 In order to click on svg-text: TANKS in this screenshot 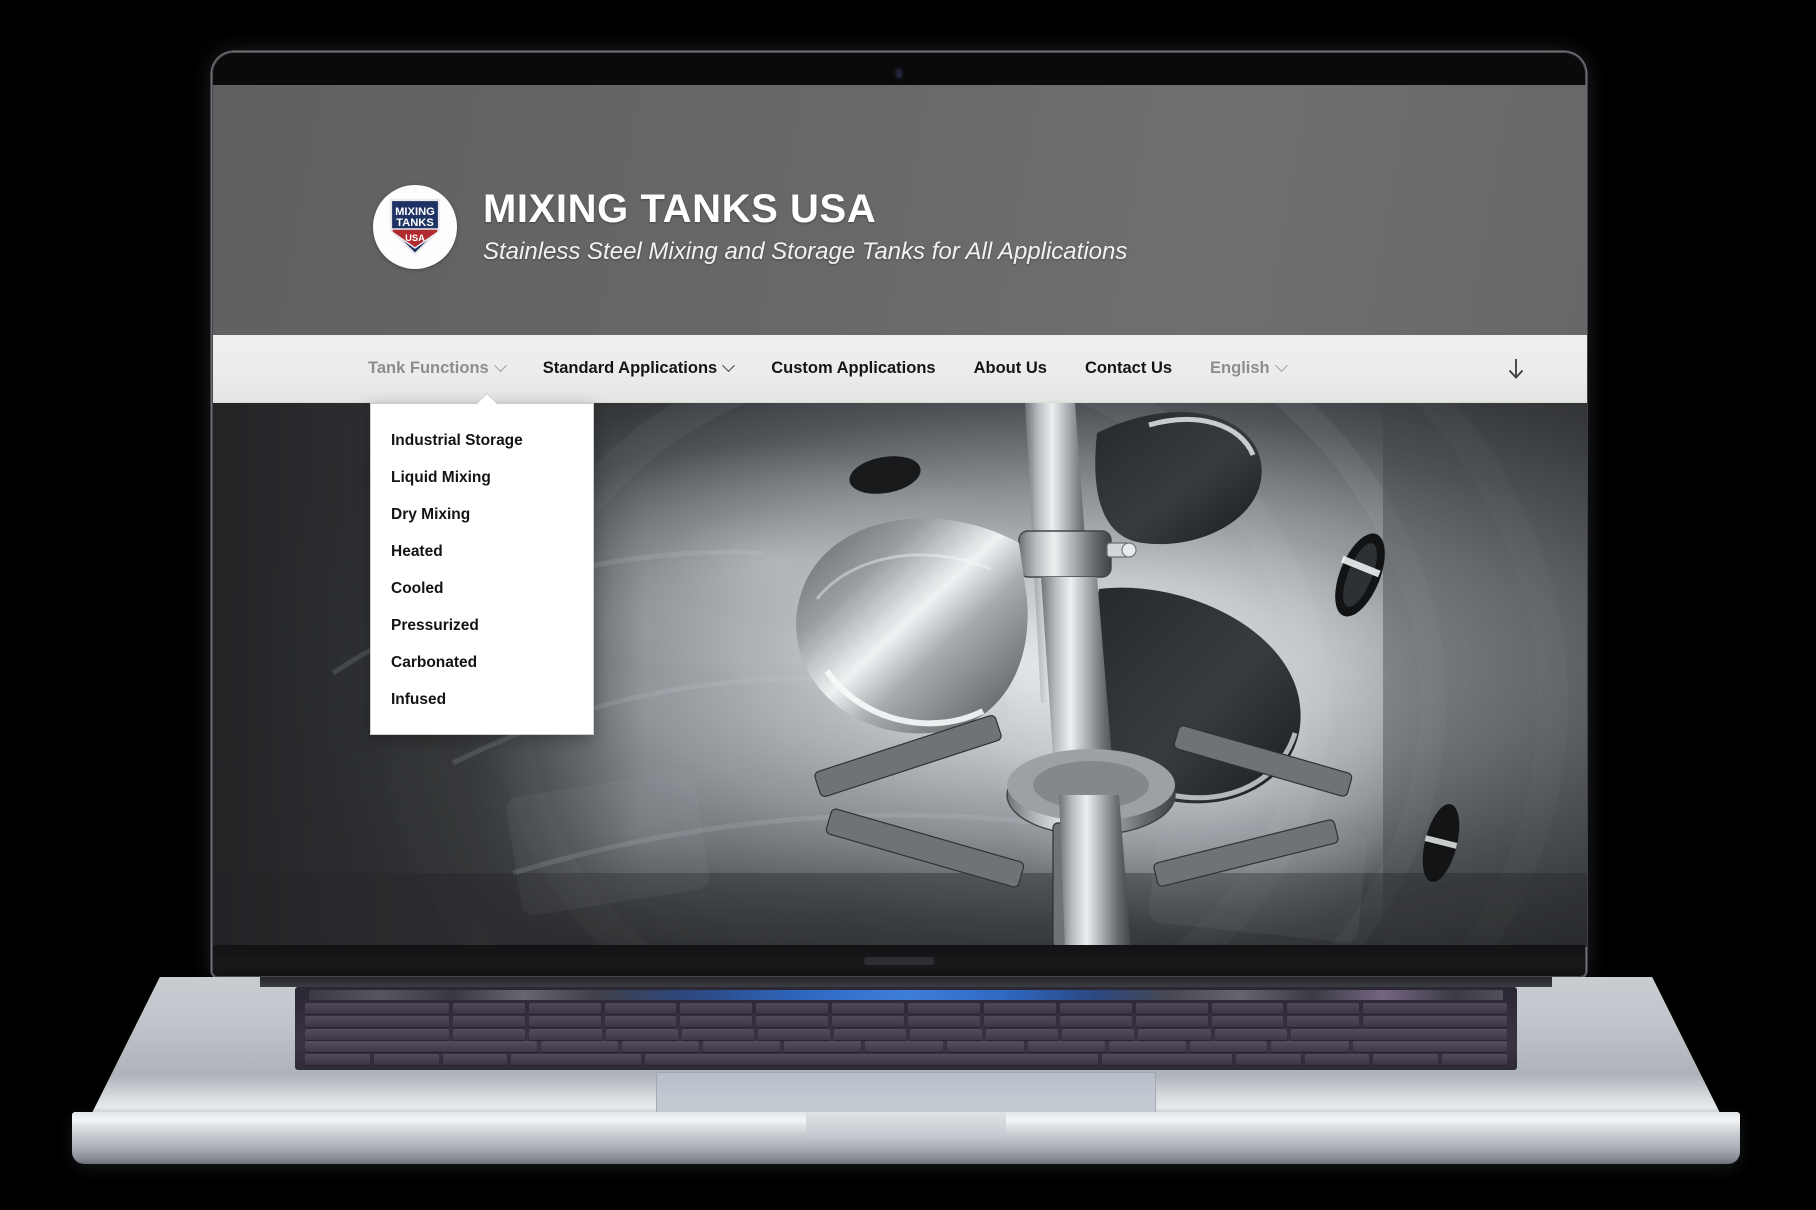, I will do `click(415, 223)`.